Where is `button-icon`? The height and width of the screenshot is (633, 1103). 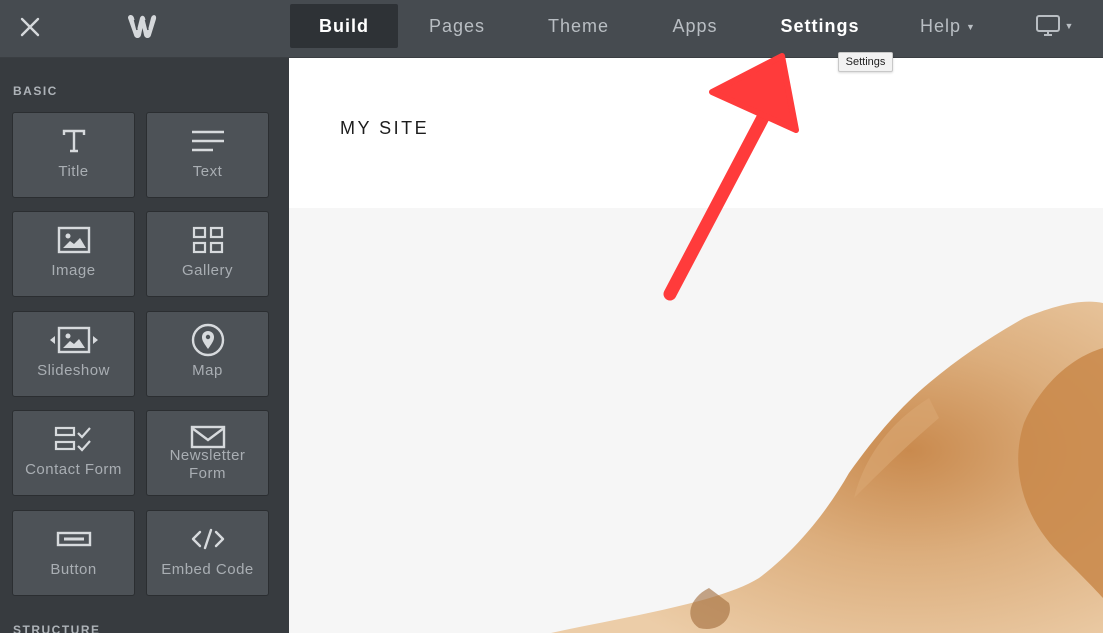 button-icon is located at coordinates (74, 539).